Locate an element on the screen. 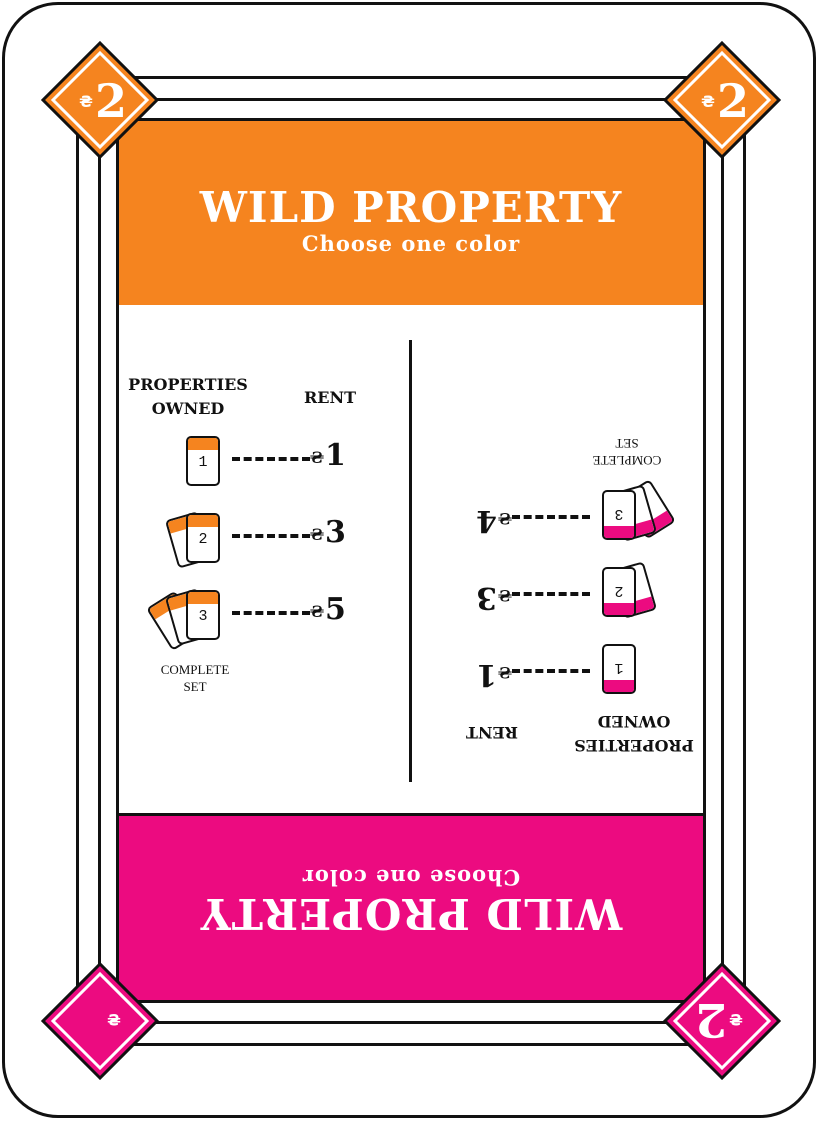 This screenshot has height=1122, width=822. badge-diamond is located at coordinates (100, 1021).